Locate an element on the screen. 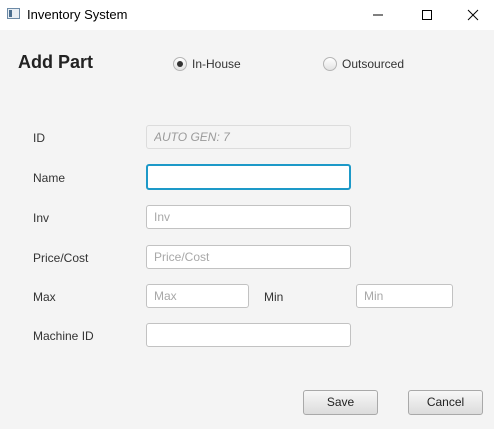 The image size is (494, 429). in-house-label: In-House is located at coordinates (216, 64).